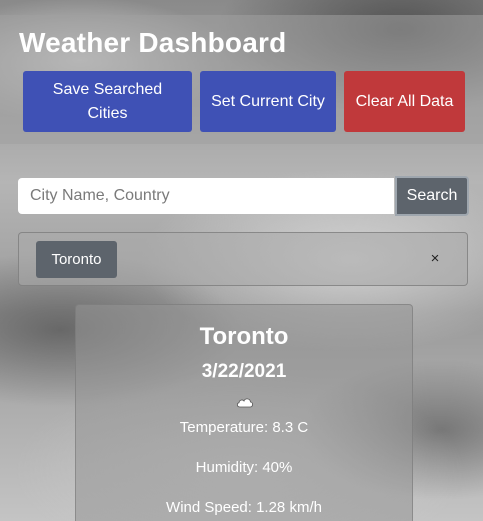 The image size is (483, 521). What do you see at coordinates (153, 42) in the screenshot?
I see `page-title: Weather Dashboard` at bounding box center [153, 42].